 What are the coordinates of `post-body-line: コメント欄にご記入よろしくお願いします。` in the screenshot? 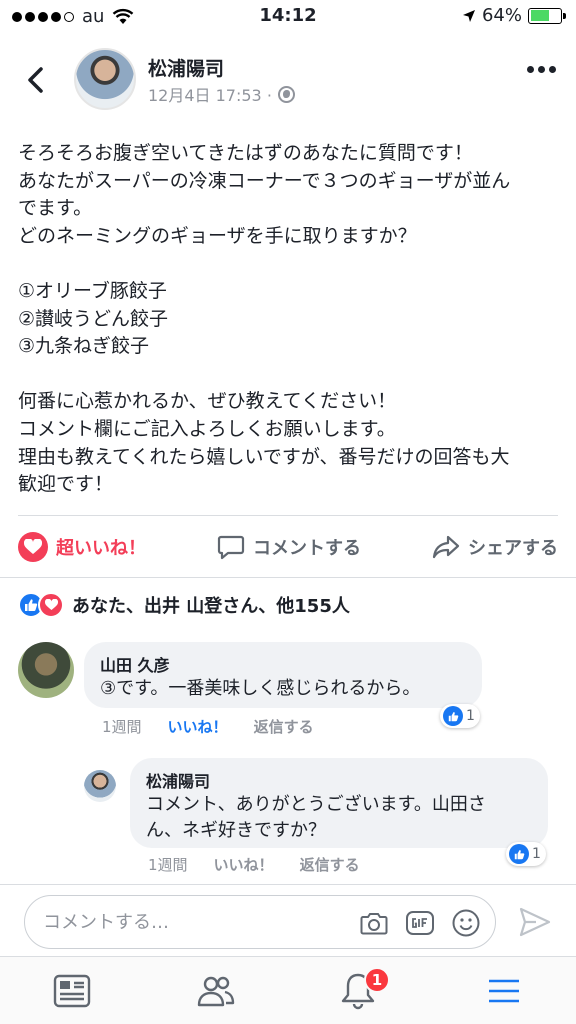 It's located at (207, 428).